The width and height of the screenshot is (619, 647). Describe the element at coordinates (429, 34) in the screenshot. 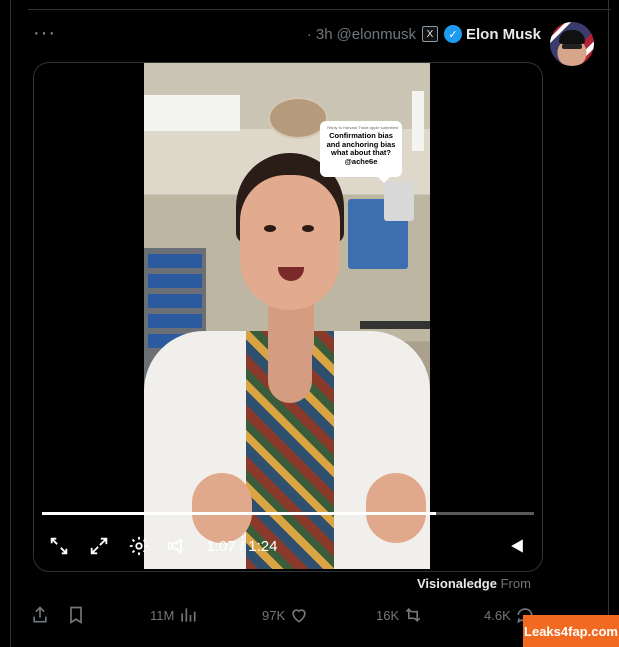

I see `x-affiliation-icon: X` at that location.